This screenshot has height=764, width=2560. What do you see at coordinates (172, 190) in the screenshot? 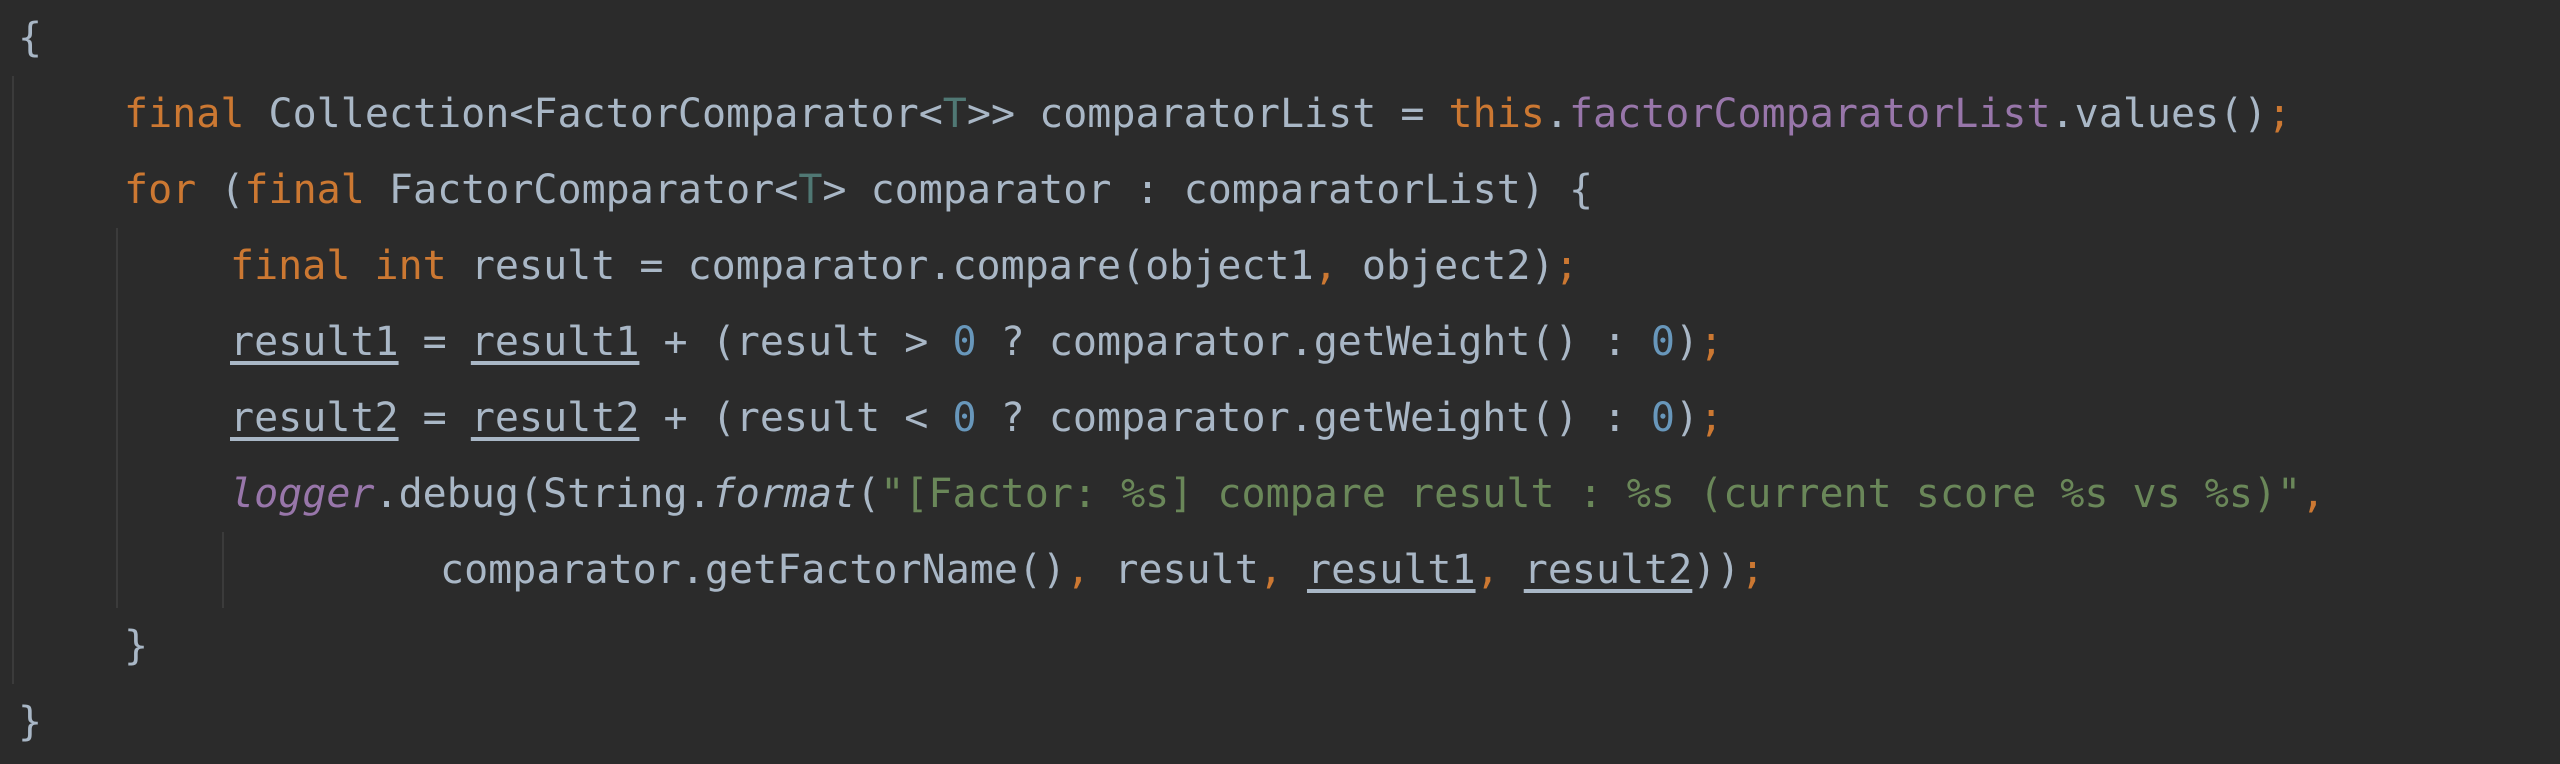
I see `code-token: for` at bounding box center [172, 190].